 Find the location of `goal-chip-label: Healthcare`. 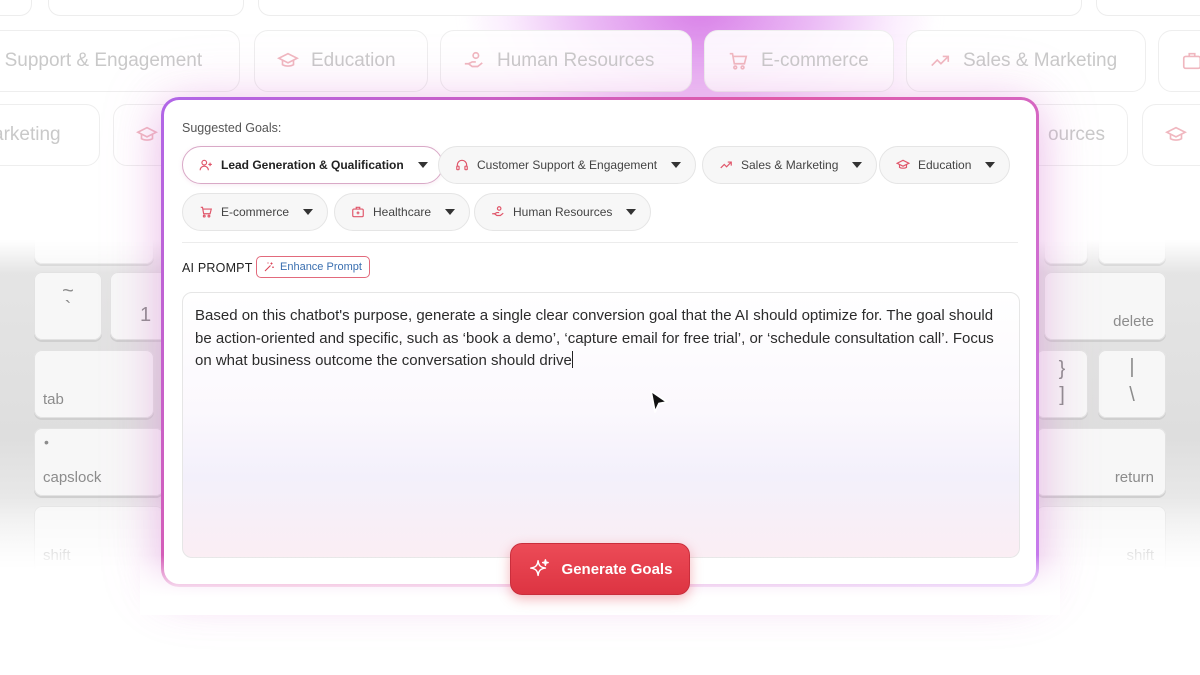

goal-chip-label: Healthcare is located at coordinates (402, 212).